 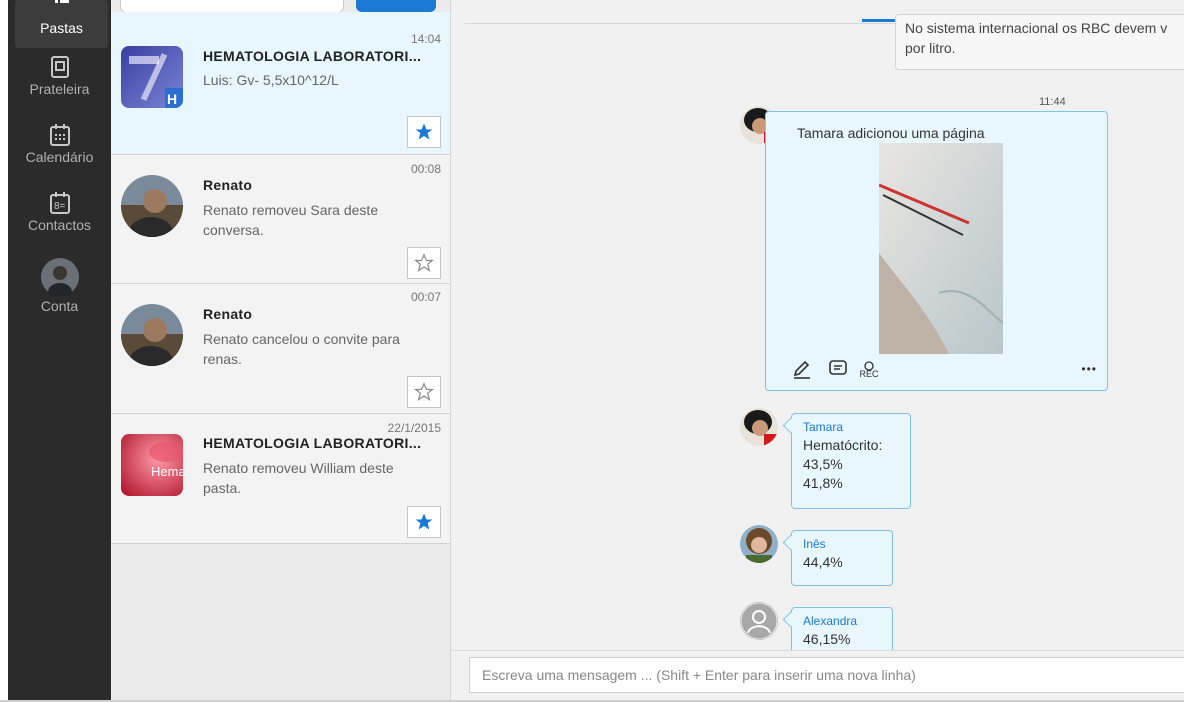 I want to click on page-thumbnail, so click(x=941, y=248).